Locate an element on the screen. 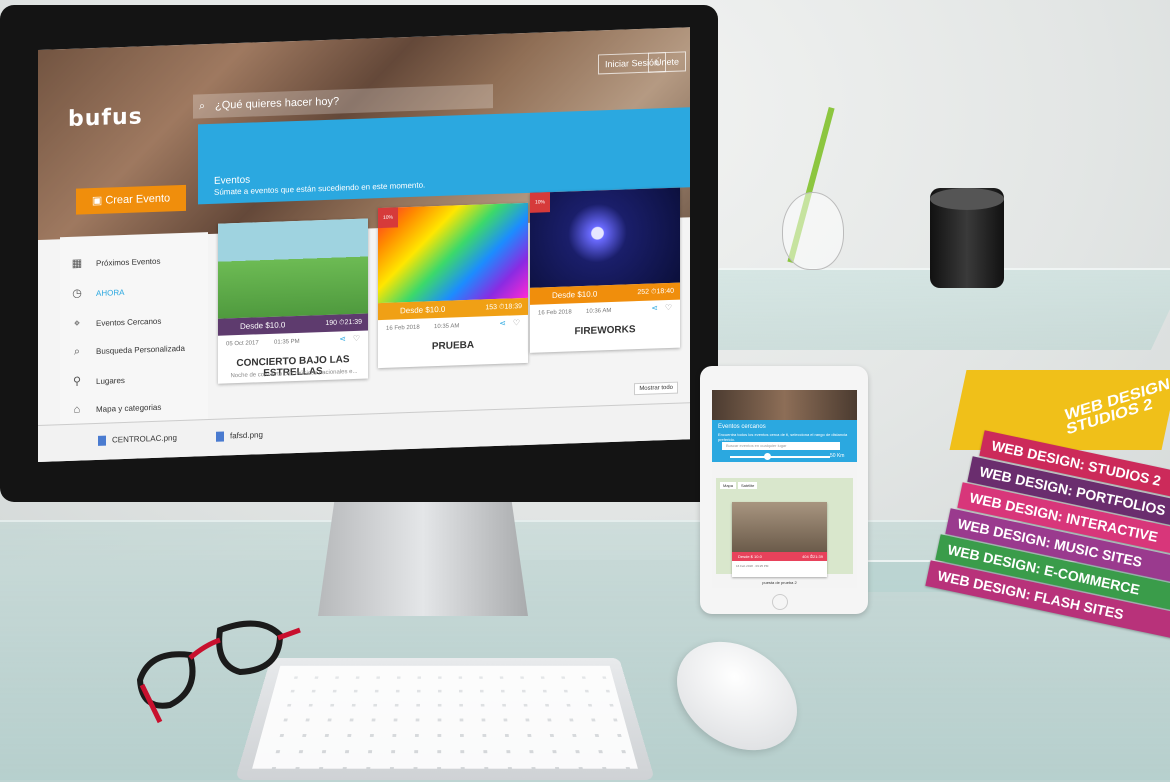 The width and height of the screenshot is (1170, 782). event-title: FIREWORKS is located at coordinates (605, 331).